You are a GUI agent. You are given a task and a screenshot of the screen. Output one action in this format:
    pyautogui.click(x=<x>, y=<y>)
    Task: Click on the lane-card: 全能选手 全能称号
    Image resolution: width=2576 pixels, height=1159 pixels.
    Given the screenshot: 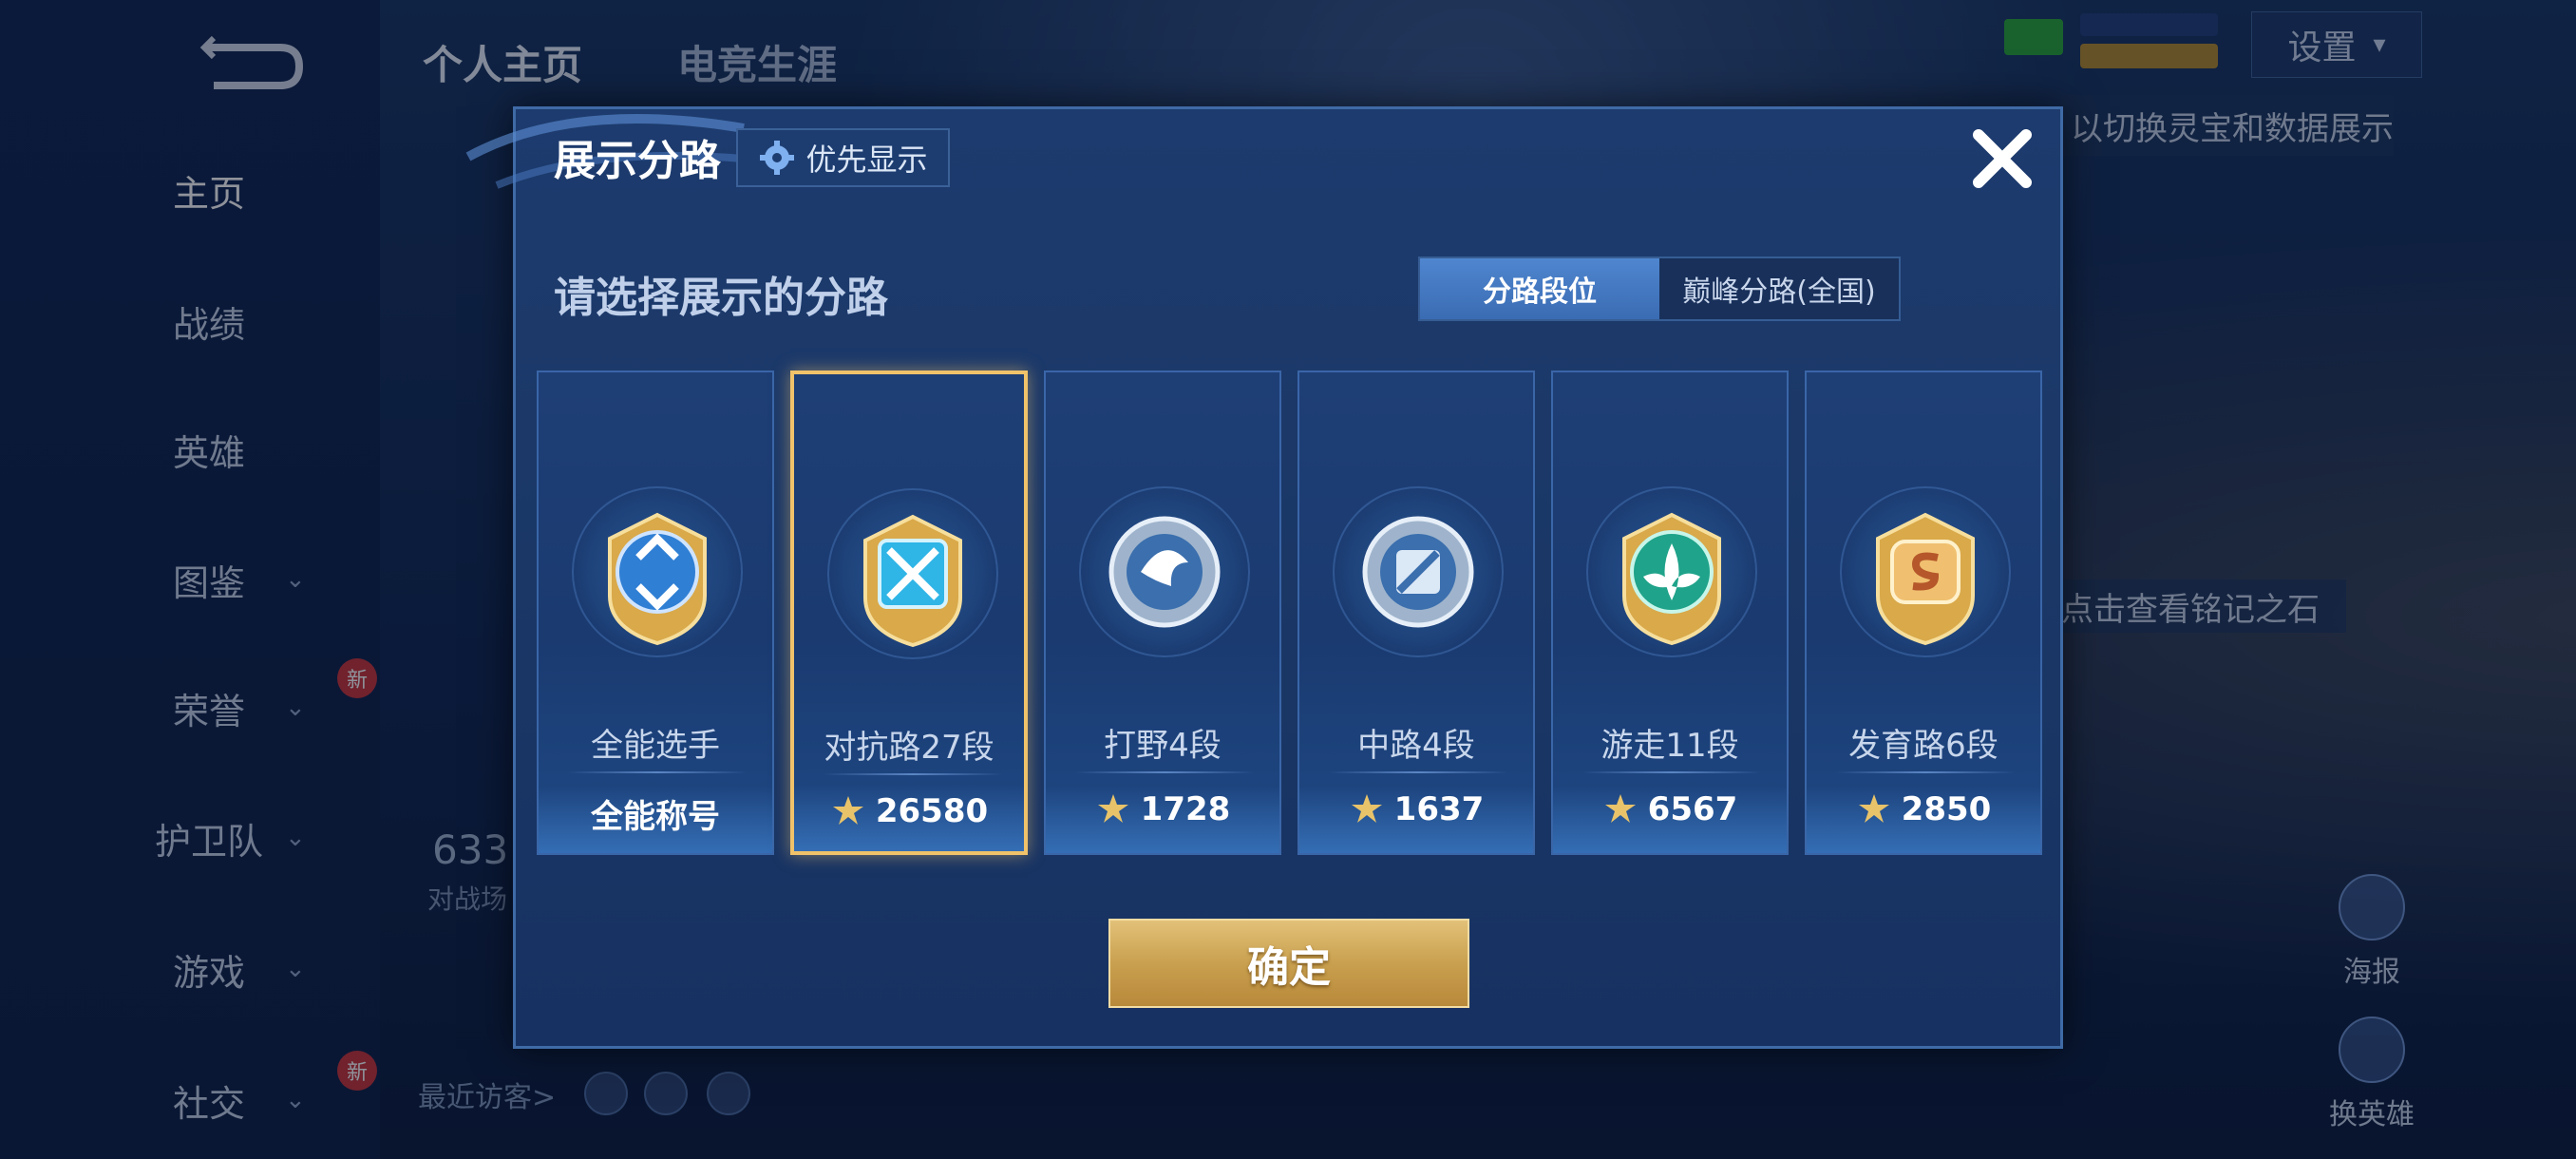 What is the action you would take?
    pyautogui.click(x=655, y=612)
    